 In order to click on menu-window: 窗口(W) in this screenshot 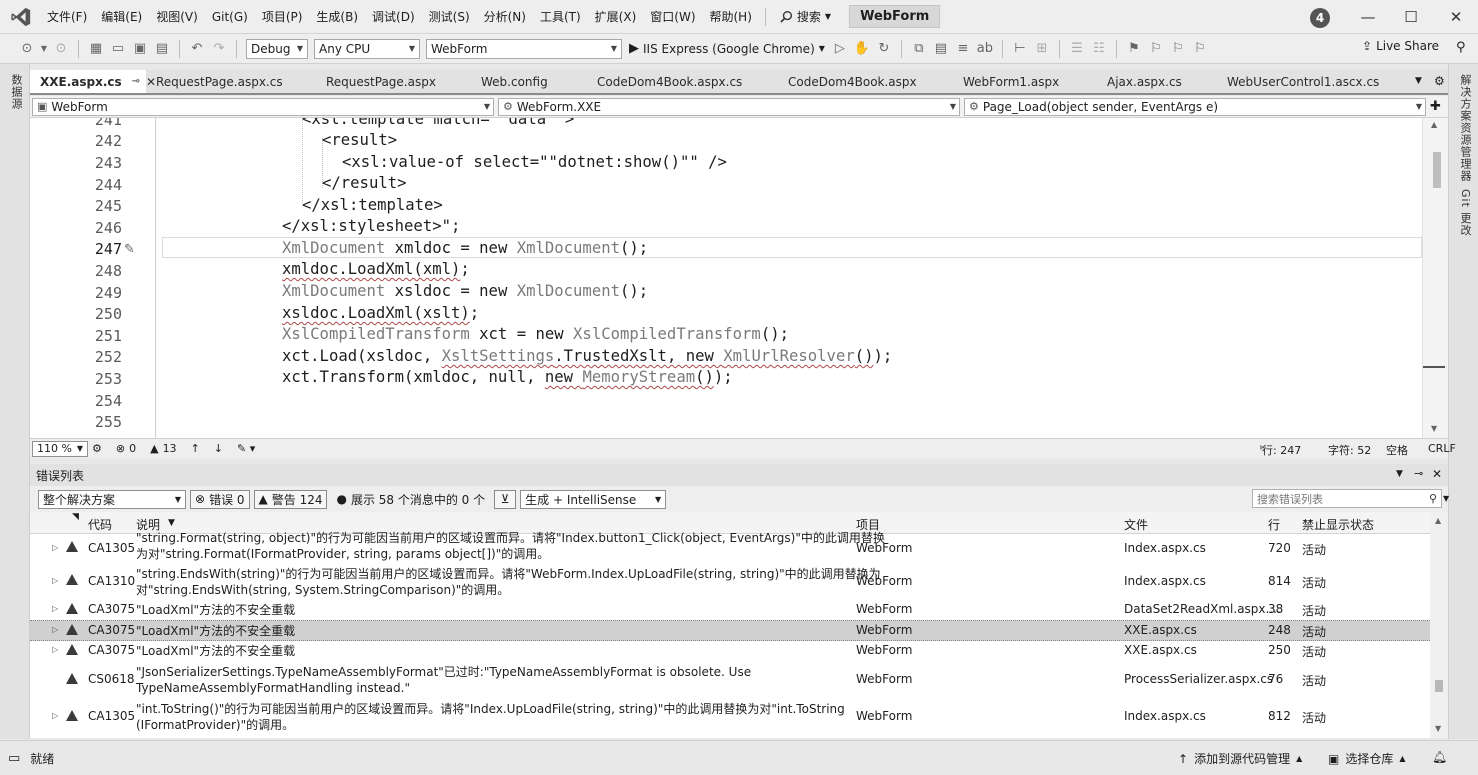, I will do `click(672, 16)`.